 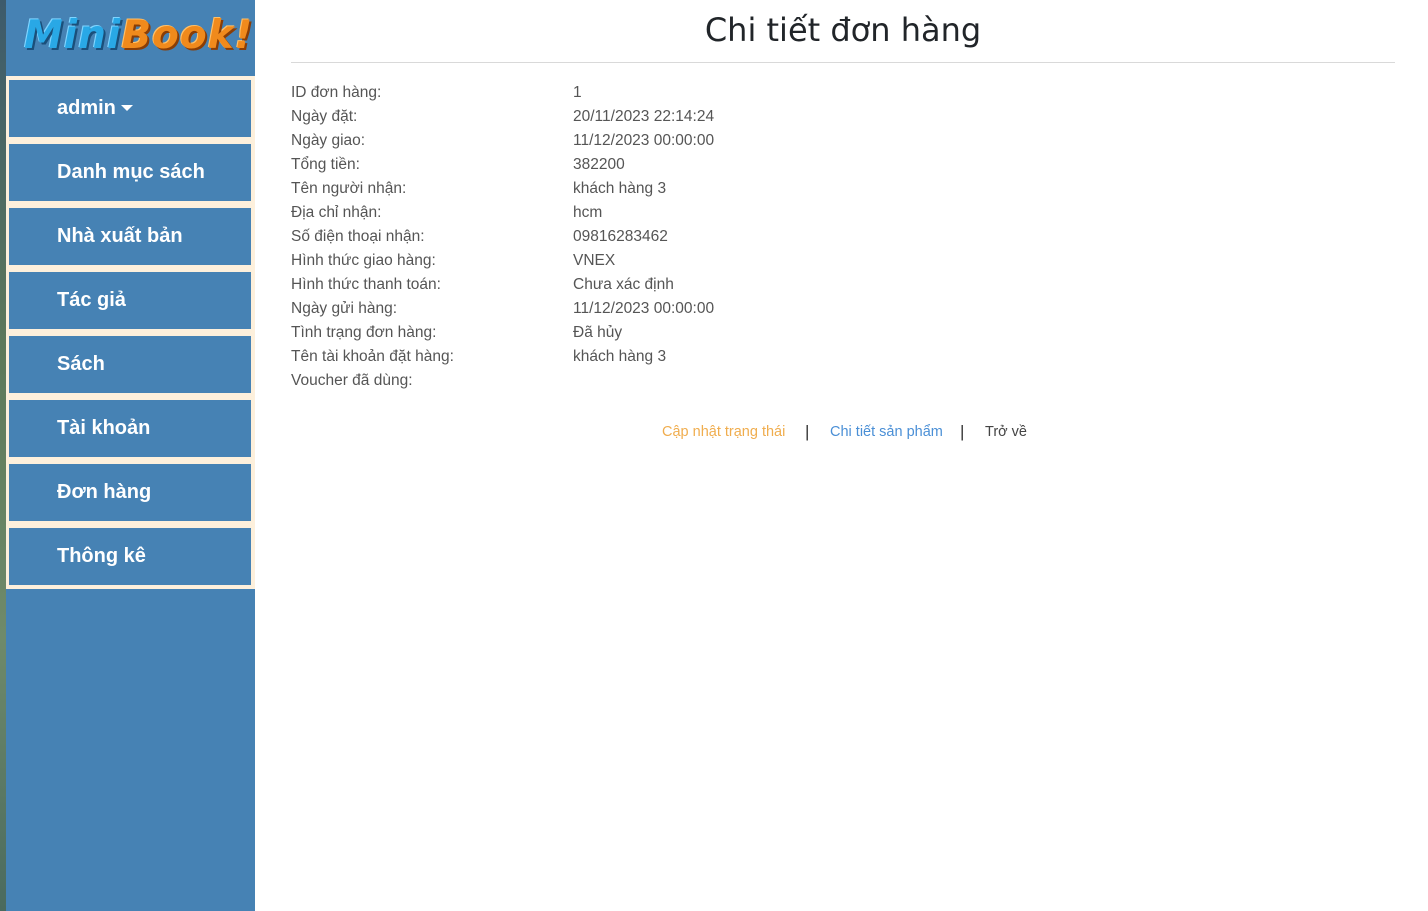 I want to click on sidebar-item-label: Danh mục sách, so click(x=131, y=172).